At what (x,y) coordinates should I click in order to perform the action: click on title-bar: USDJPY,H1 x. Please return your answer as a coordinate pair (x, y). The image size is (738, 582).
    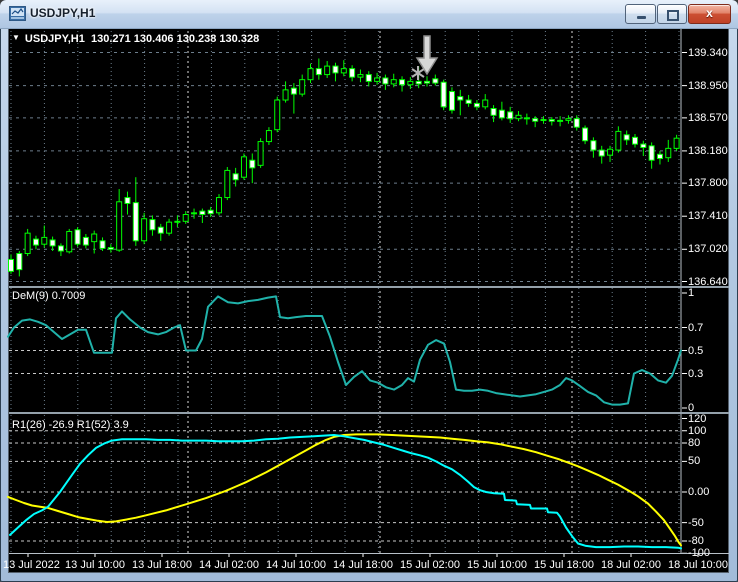
    Looking at the image, I should click on (369, 14).